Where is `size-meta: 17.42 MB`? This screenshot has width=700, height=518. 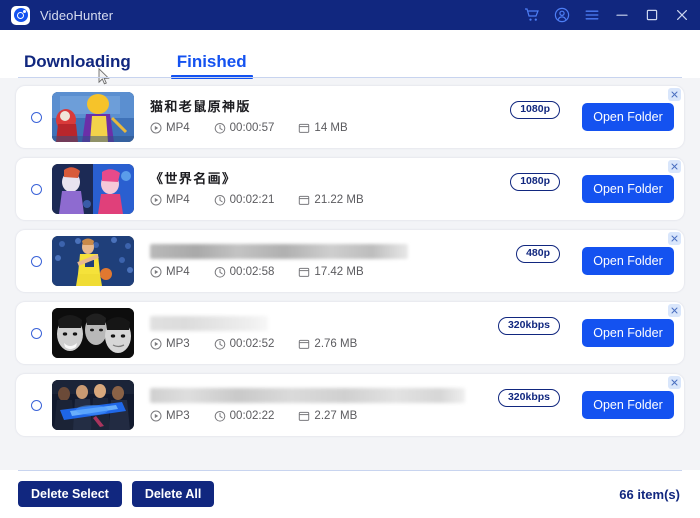
size-meta: 17.42 MB is located at coordinates (331, 272).